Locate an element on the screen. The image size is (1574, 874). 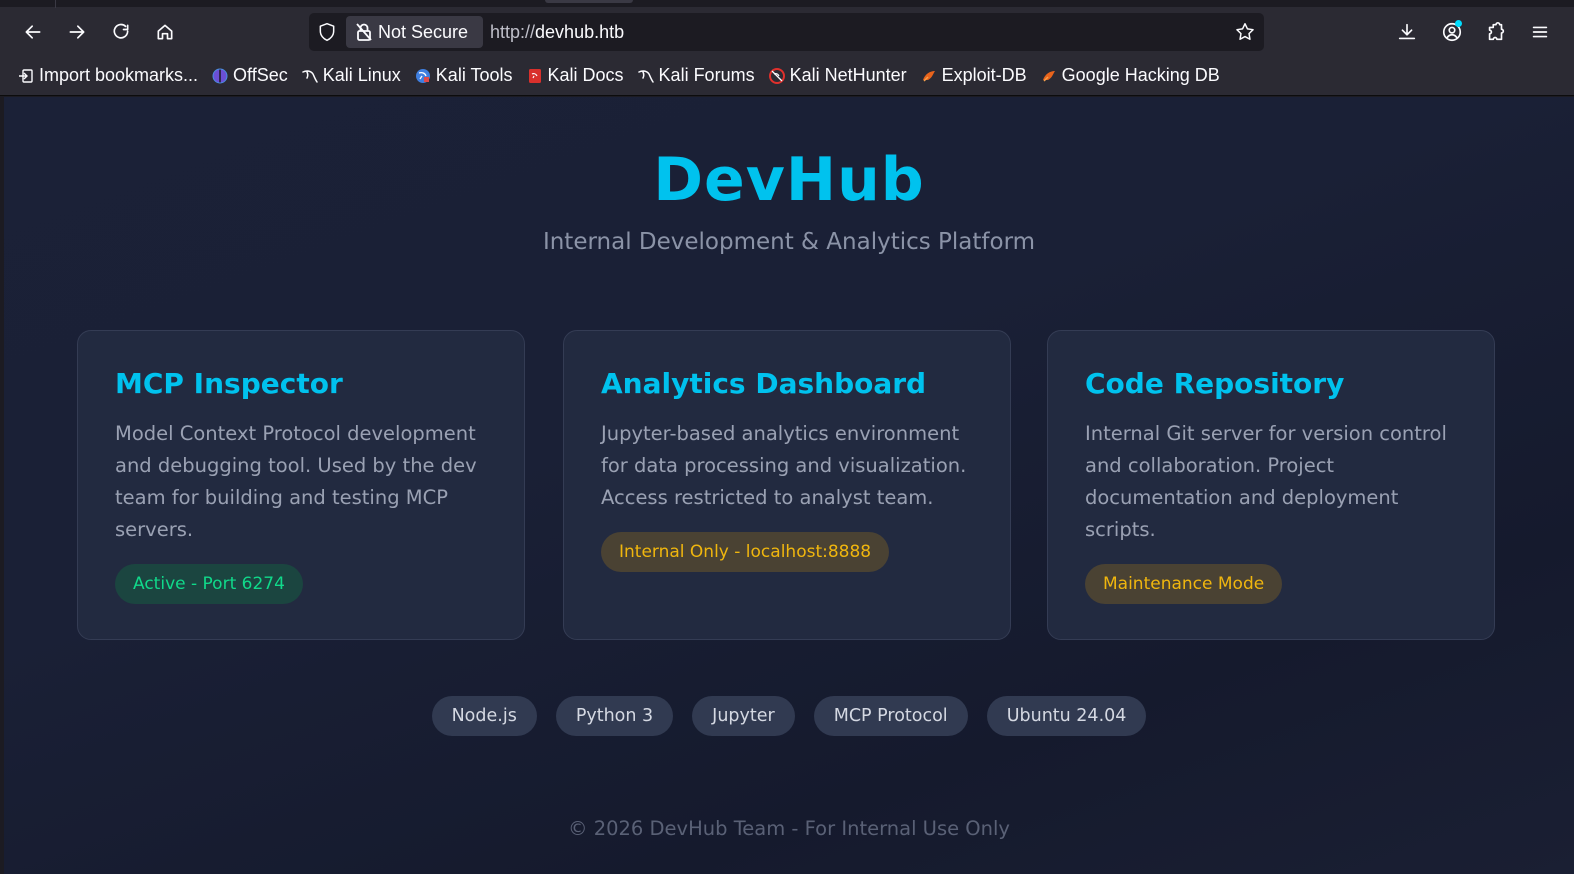
site-security-button: Not Secure is located at coordinates (414, 32).